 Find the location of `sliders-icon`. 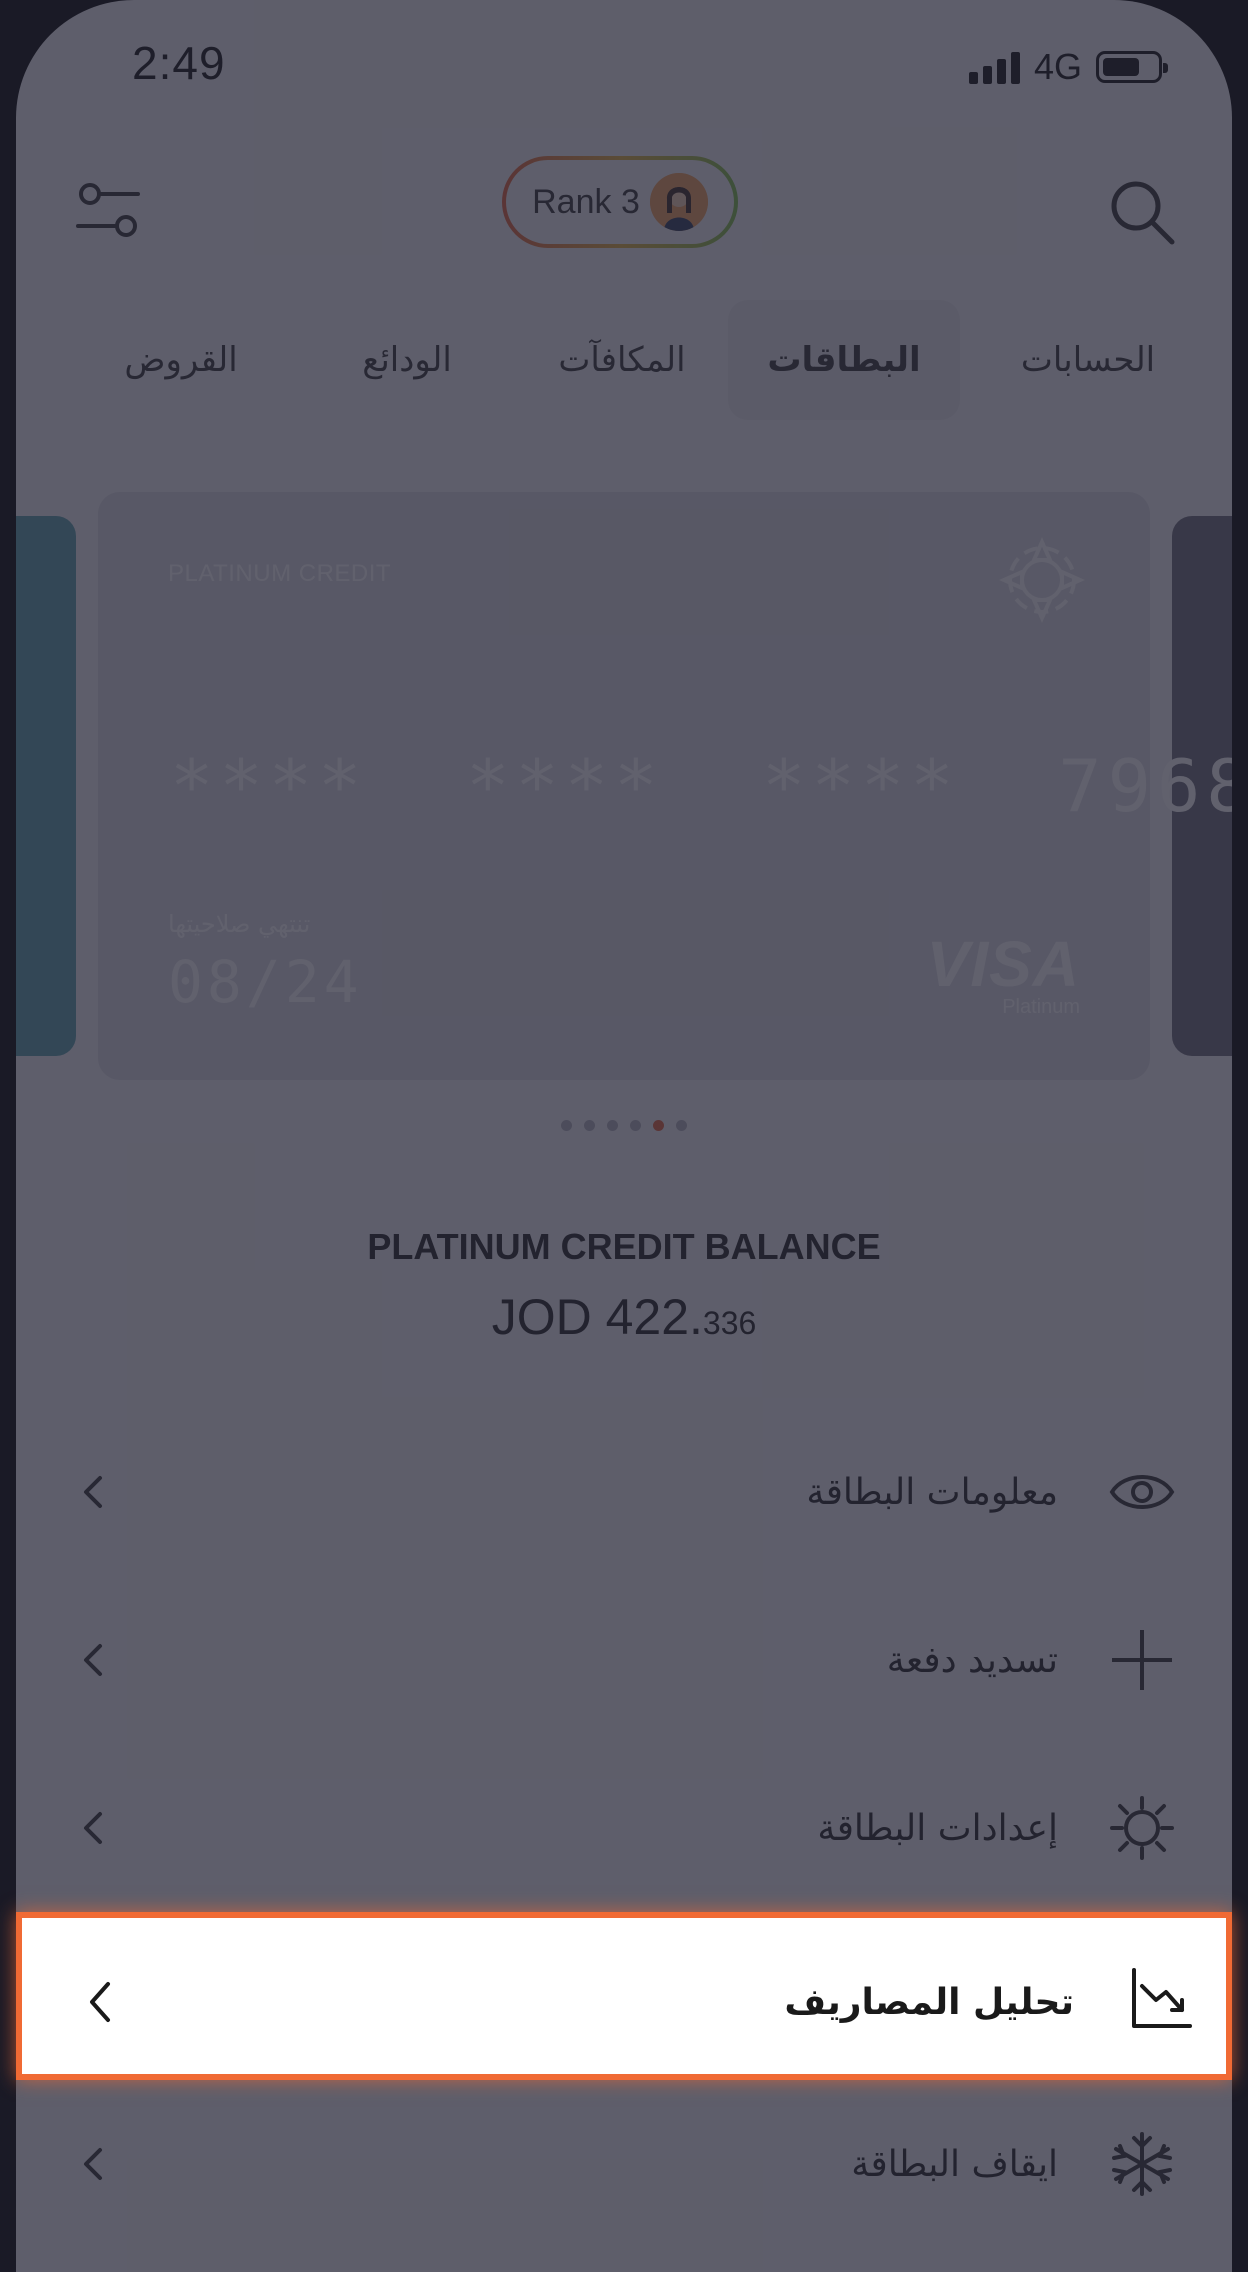

sliders-icon is located at coordinates (108, 210).